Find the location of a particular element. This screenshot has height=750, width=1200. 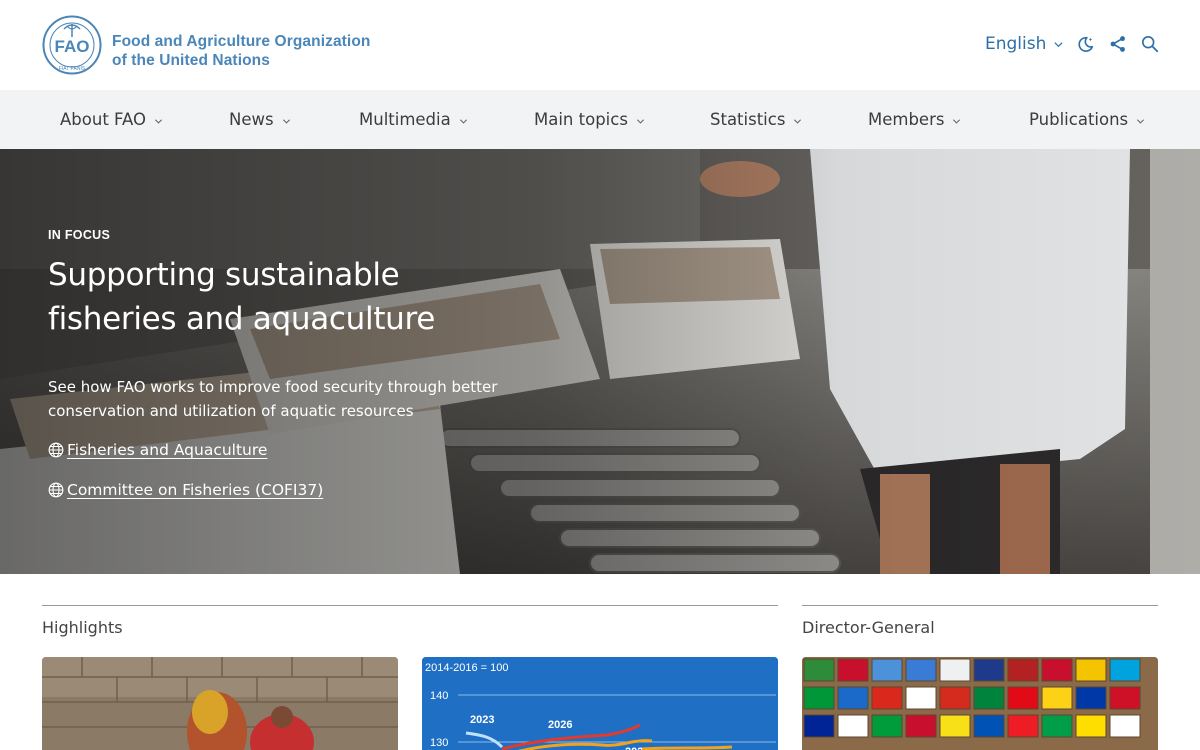

fisheries-link: Fisheries and Aquaculture is located at coordinates (157, 450).